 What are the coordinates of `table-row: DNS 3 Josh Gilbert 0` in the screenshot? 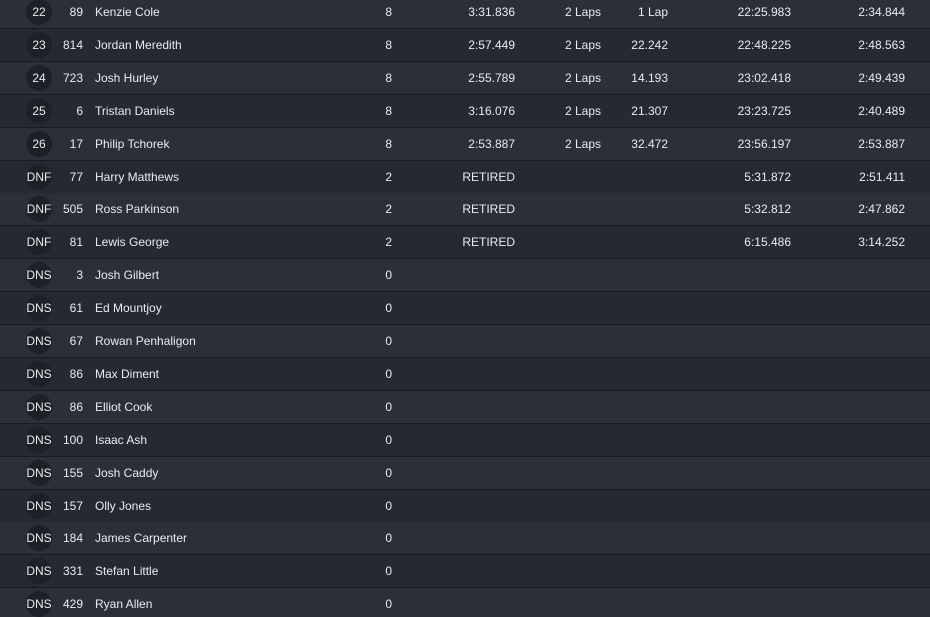 It's located at (465, 276).